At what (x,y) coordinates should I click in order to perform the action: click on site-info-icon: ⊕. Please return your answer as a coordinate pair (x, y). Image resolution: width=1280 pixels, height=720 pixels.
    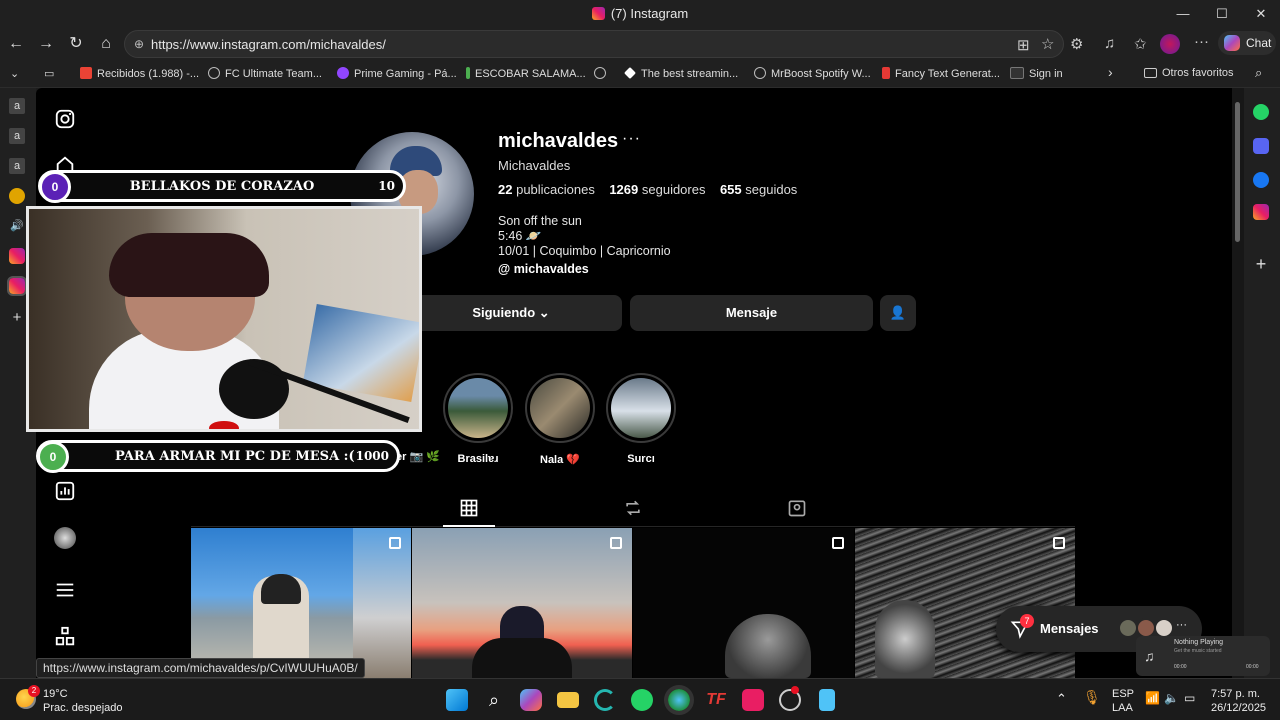
    Looking at the image, I should click on (139, 44).